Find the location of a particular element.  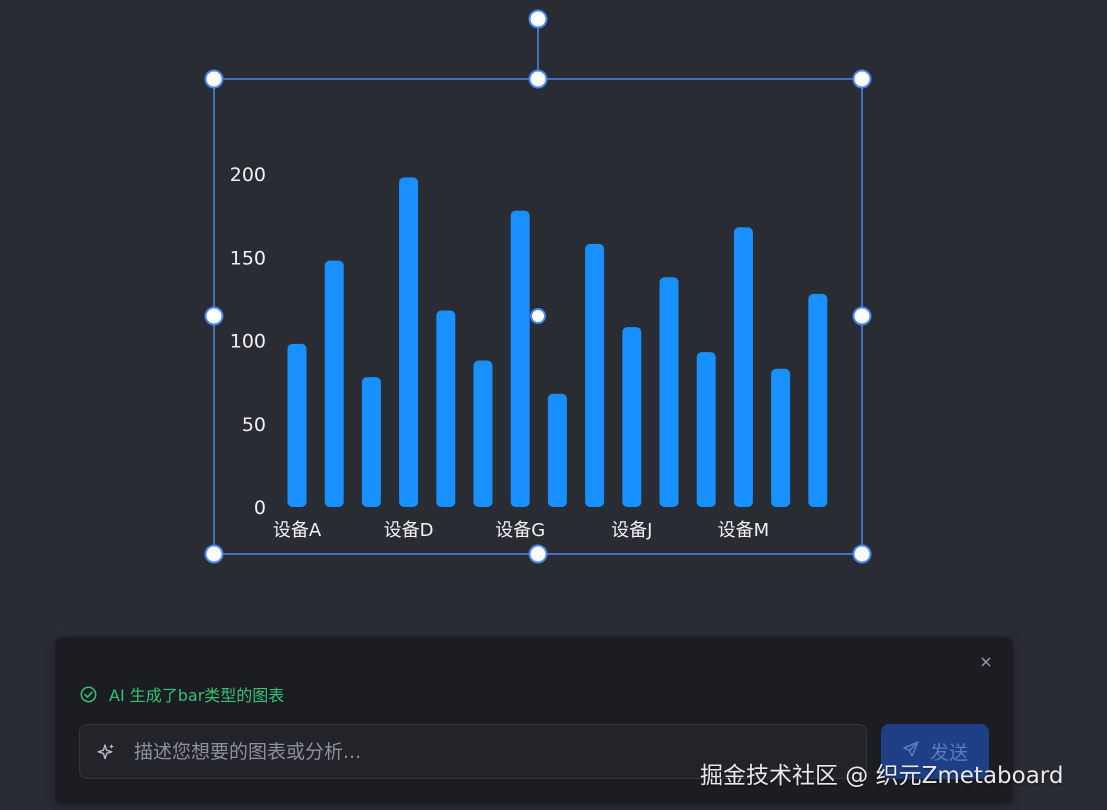

bar-设备E is located at coordinates (446, 408).